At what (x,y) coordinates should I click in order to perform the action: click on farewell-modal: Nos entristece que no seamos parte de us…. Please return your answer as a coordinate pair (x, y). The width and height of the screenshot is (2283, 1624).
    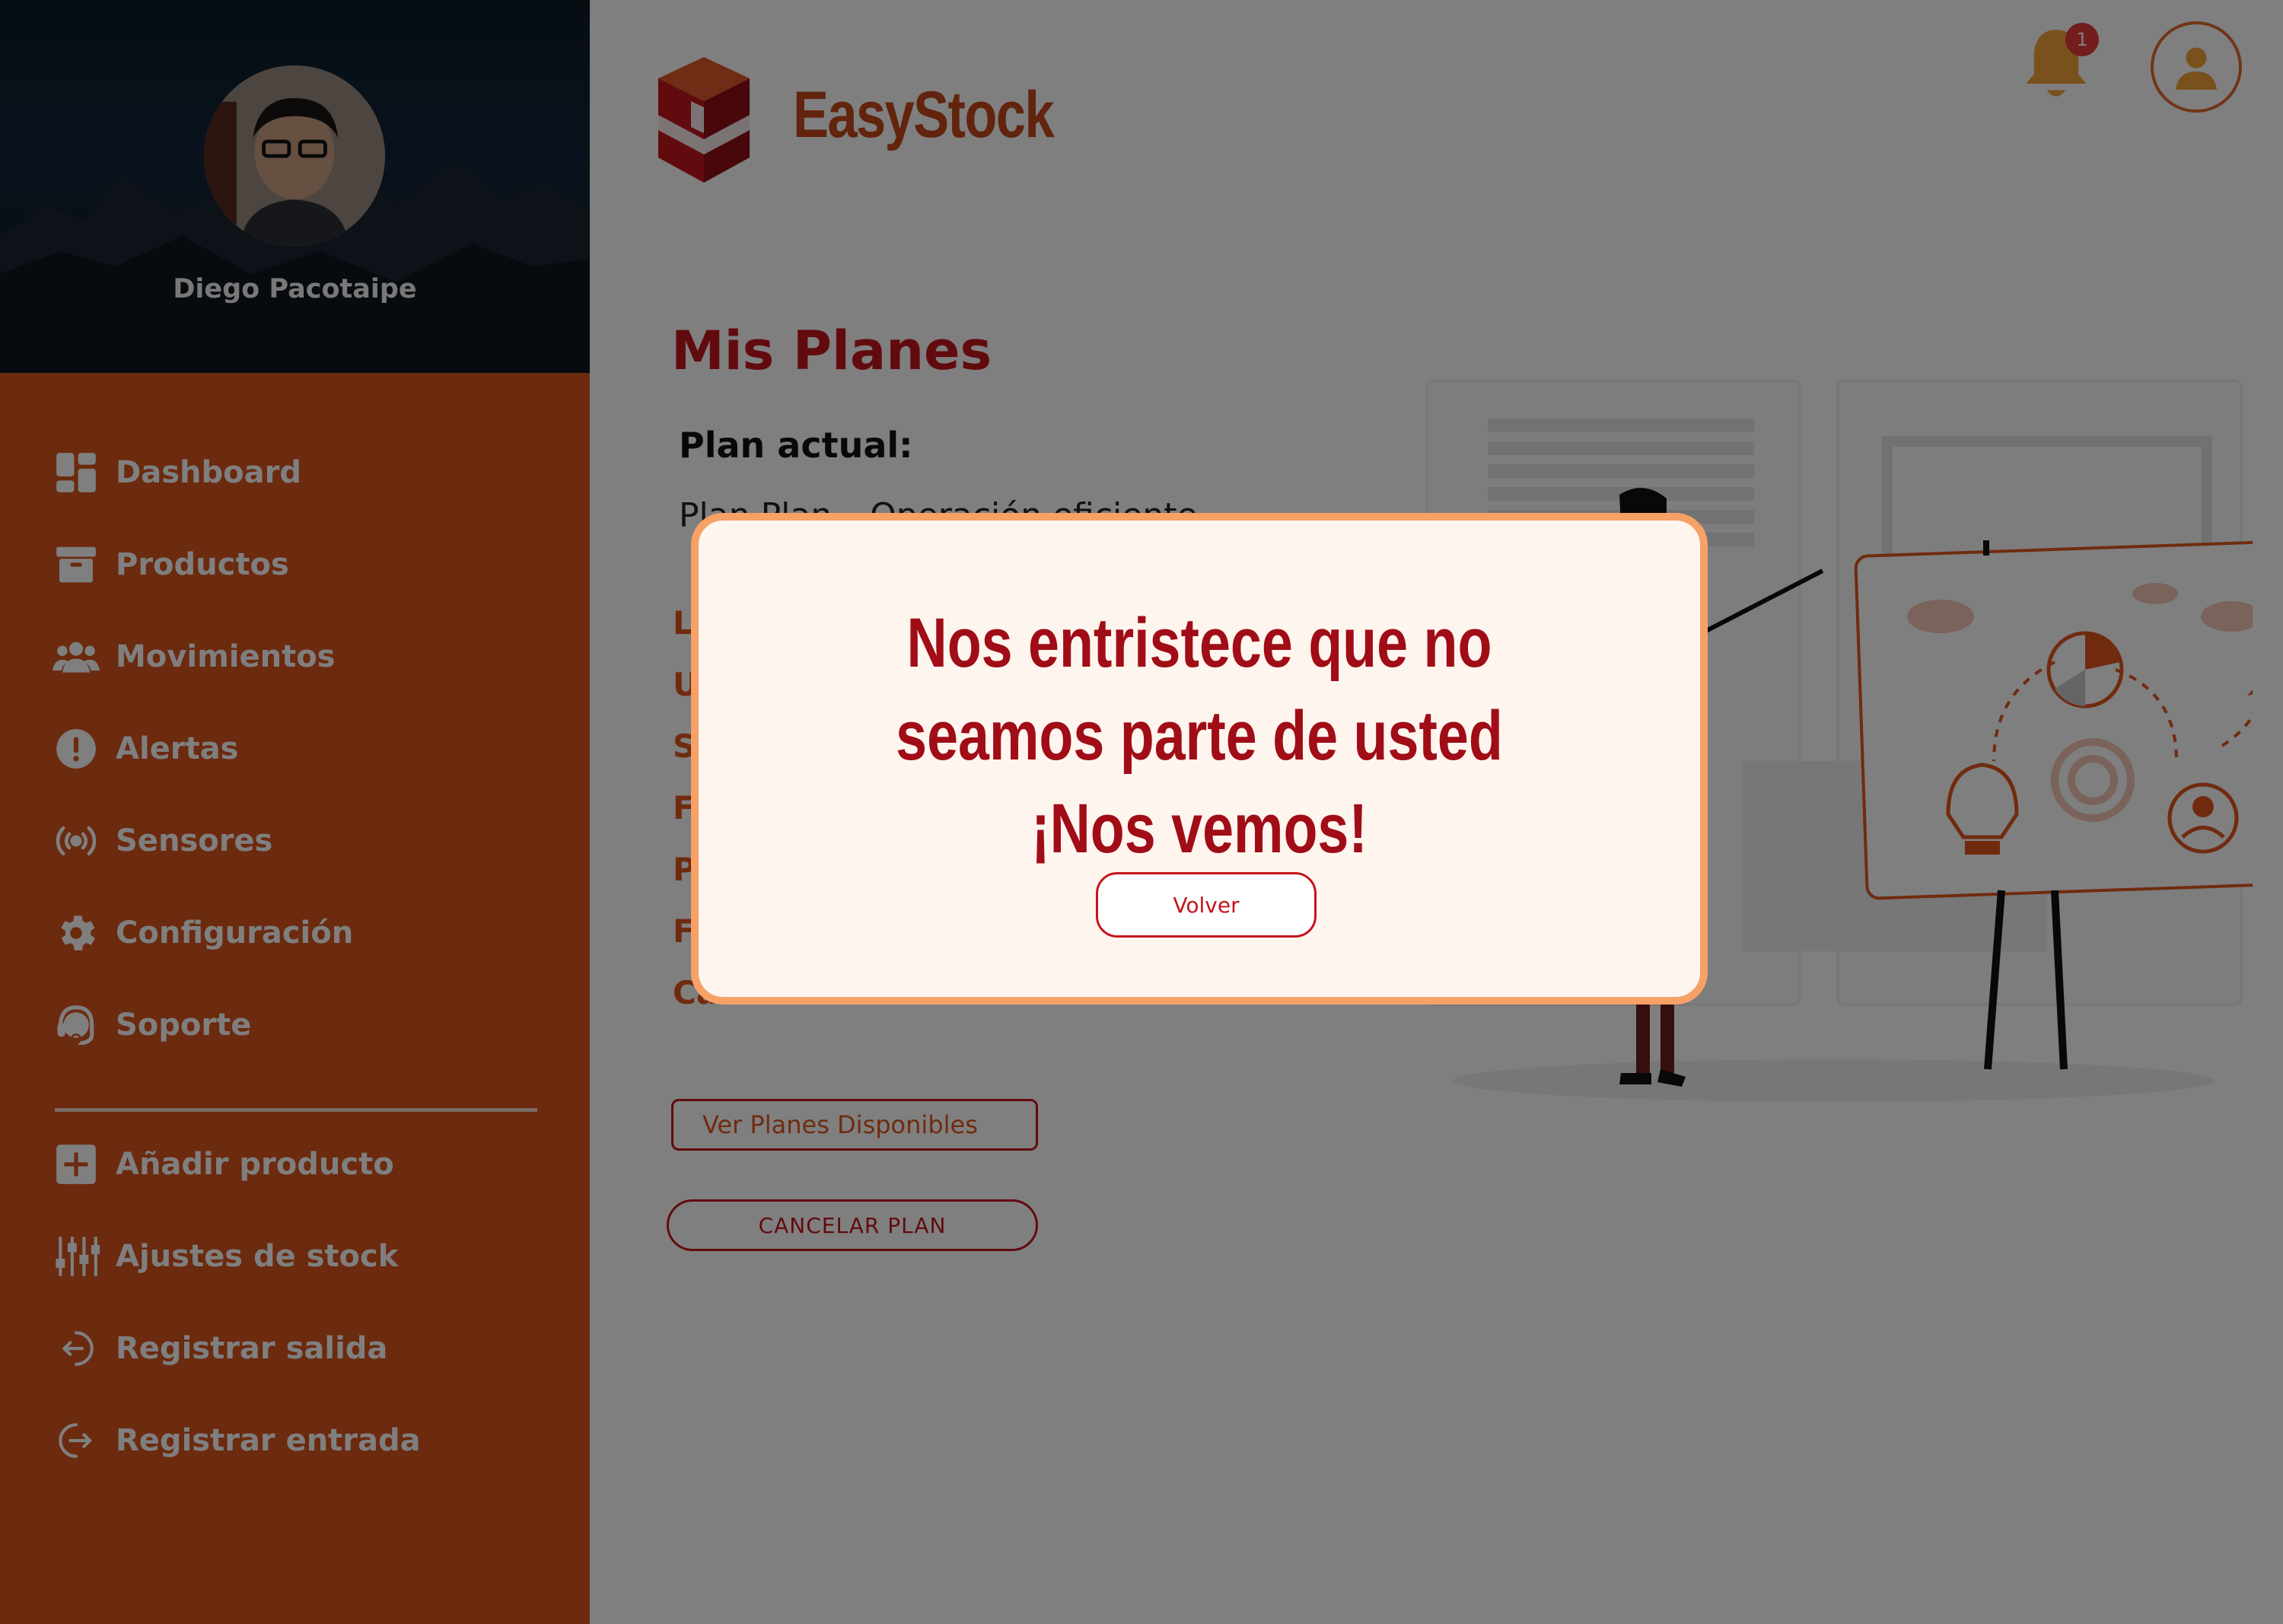
    Looking at the image, I should click on (1199, 759).